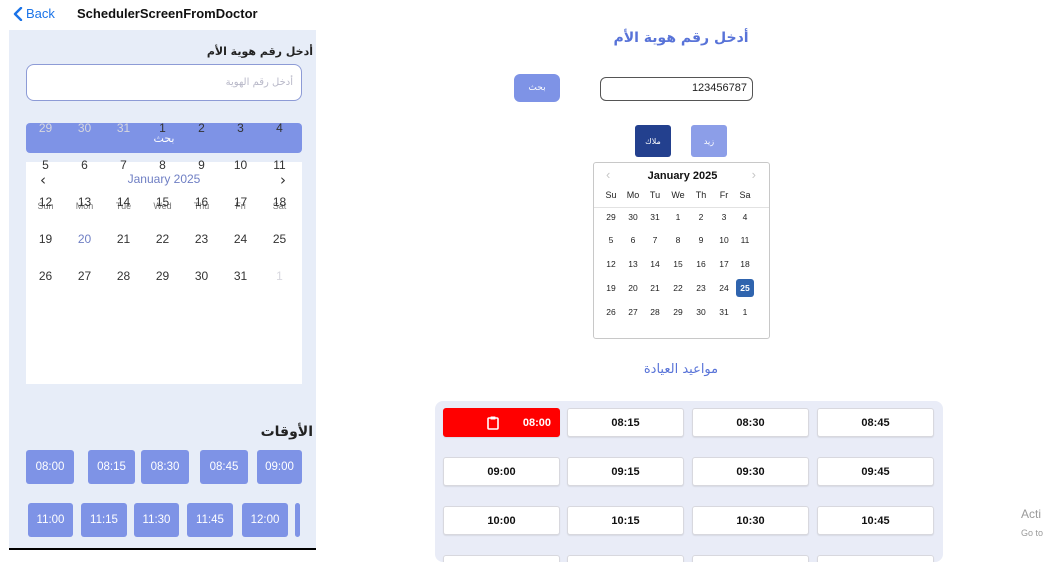  Describe the element at coordinates (50, 520) in the screenshot. I see `time-slot-button: 11:00` at that location.